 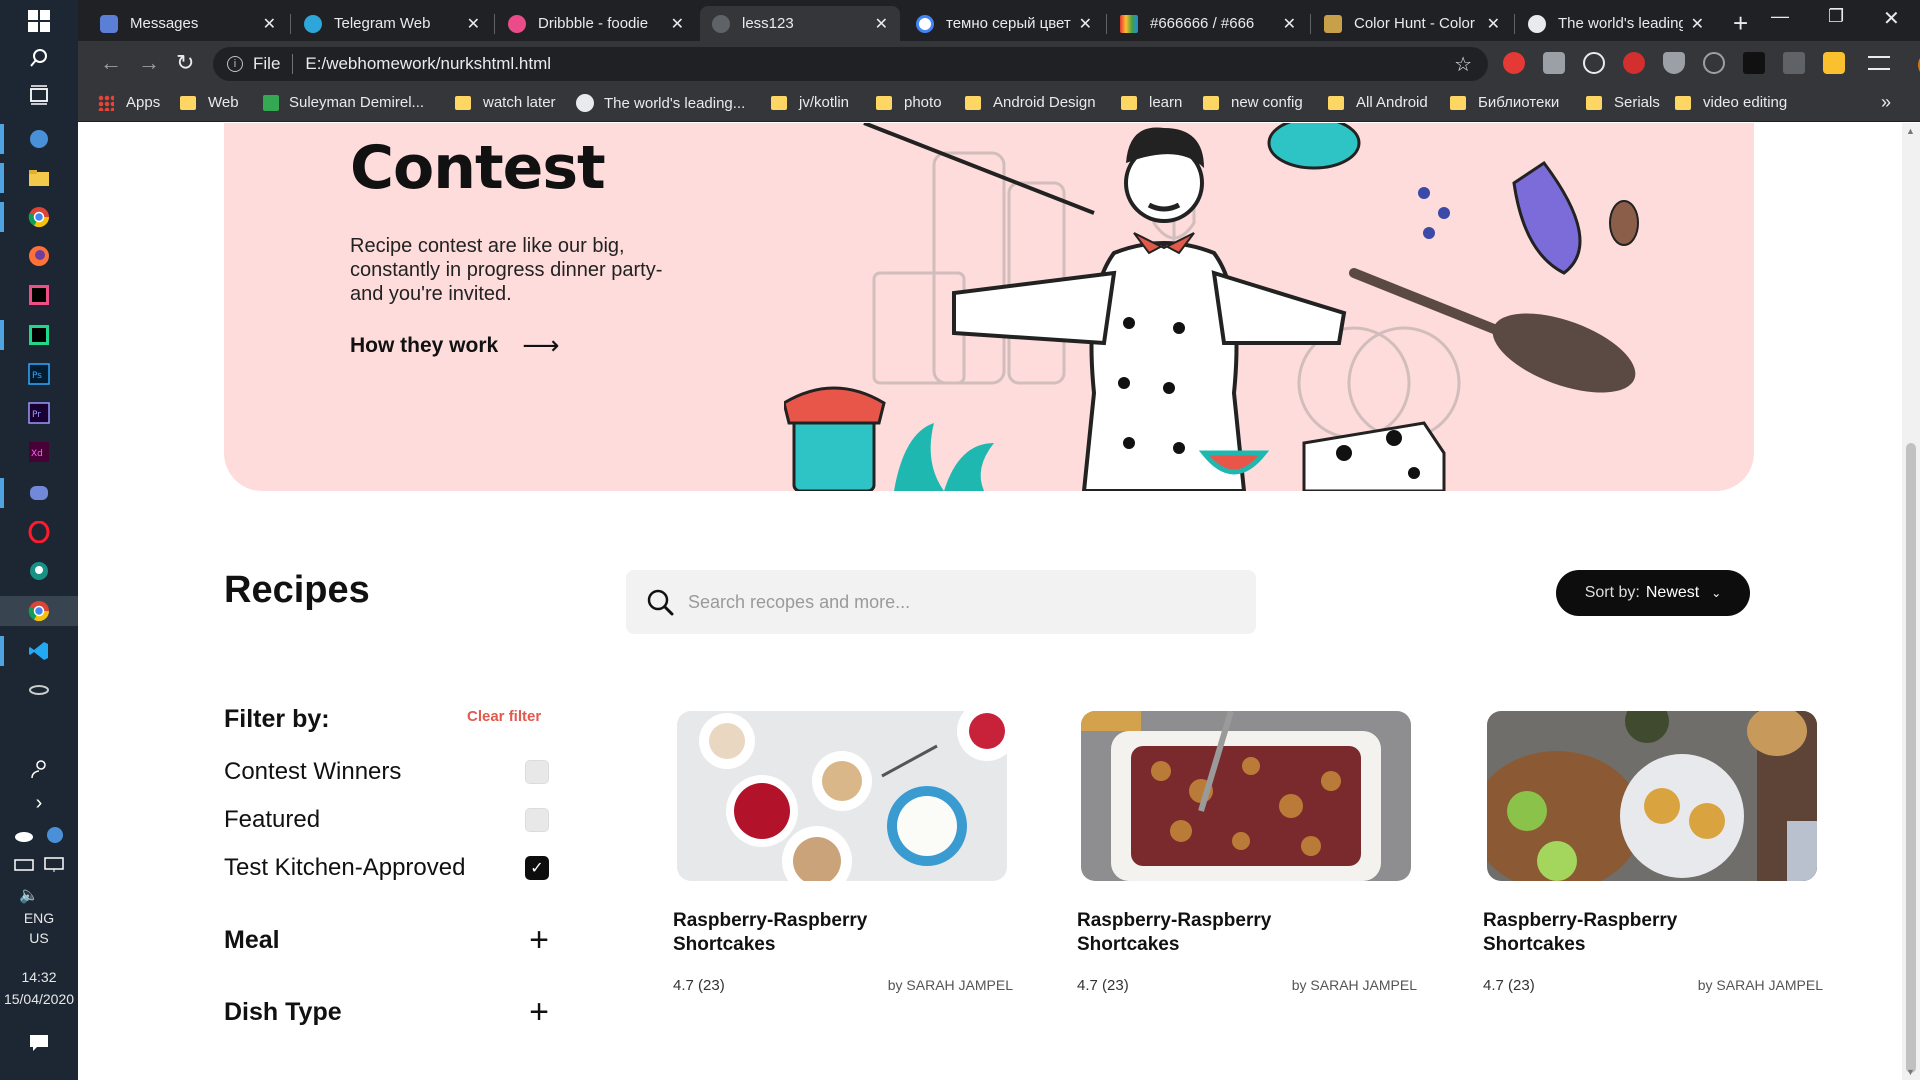 I want to click on tab-less123: less123 ✕, so click(x=800, y=23).